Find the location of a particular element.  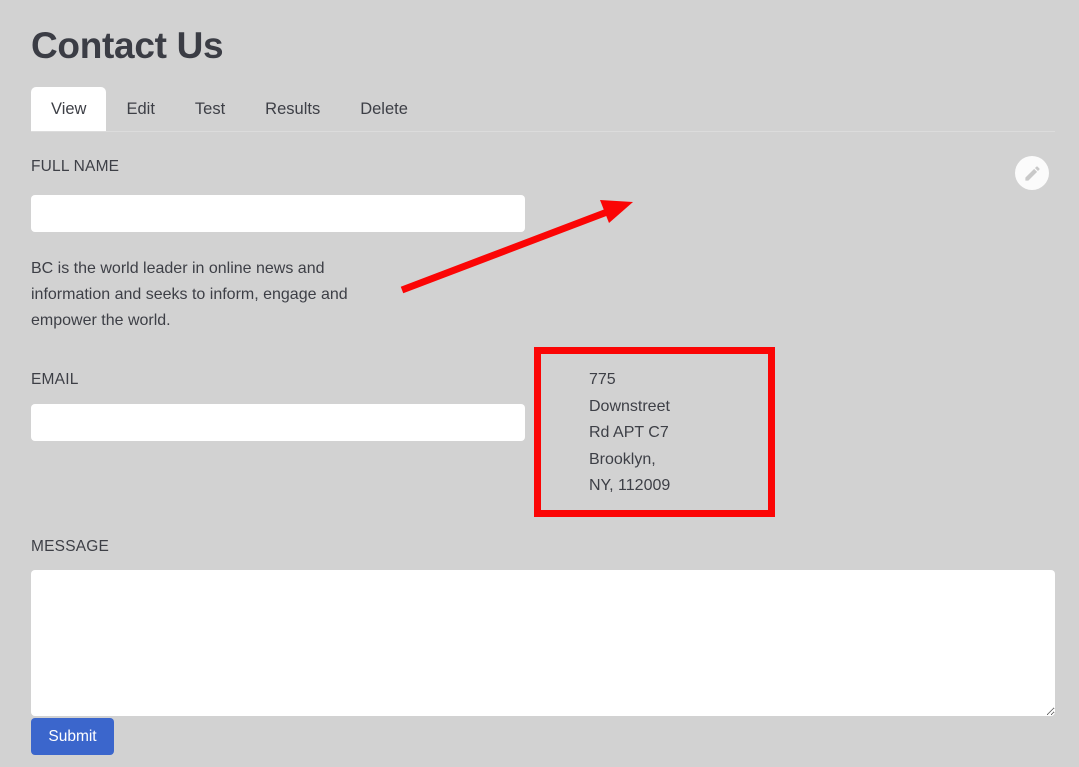

message-label: MESSAGE is located at coordinates (70, 546).